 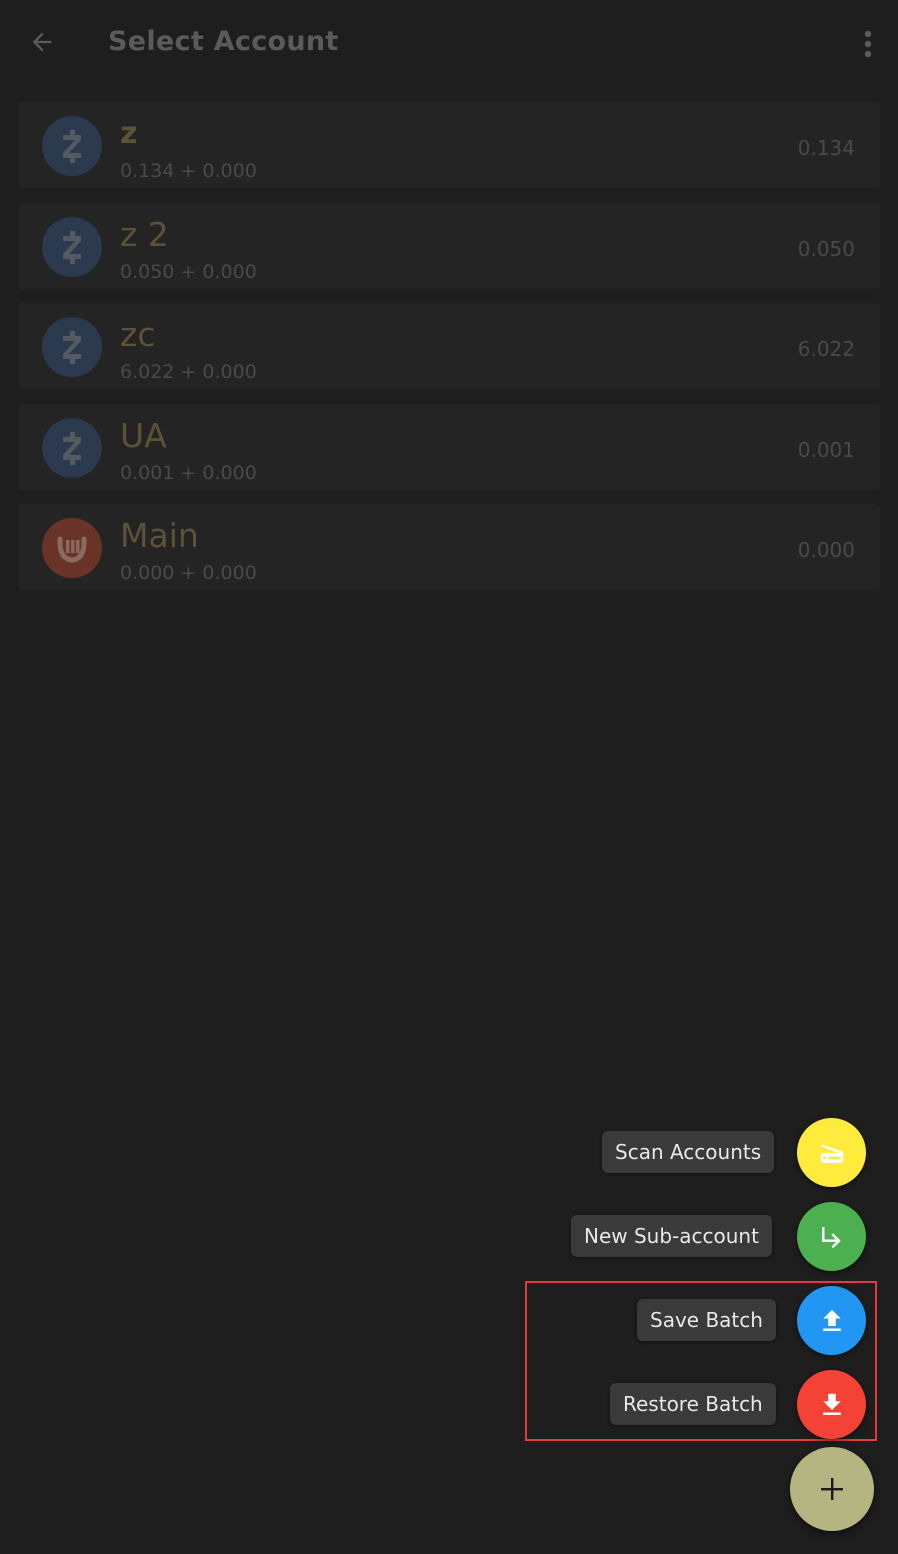 I want to click on restore-batch-label: Restore Batch, so click(x=693, y=1404).